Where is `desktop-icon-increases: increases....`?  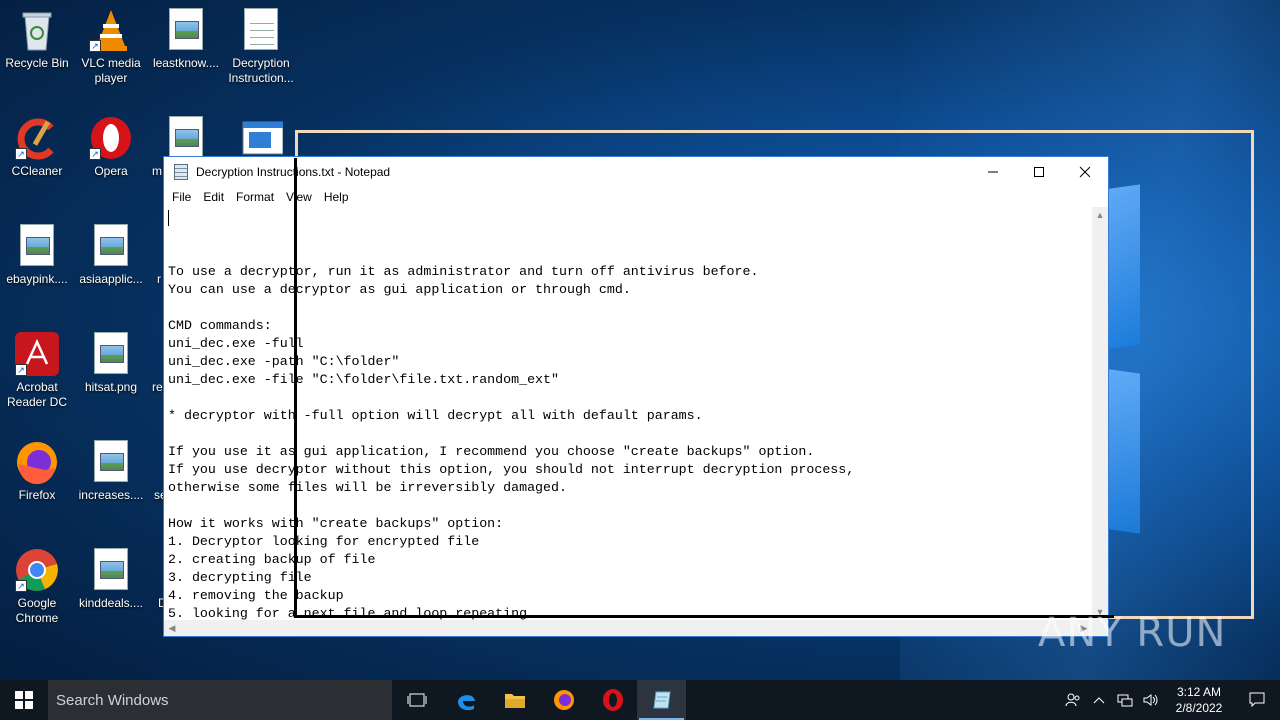
desktop-icon-increases: increases.... is located at coordinates (111, 471).